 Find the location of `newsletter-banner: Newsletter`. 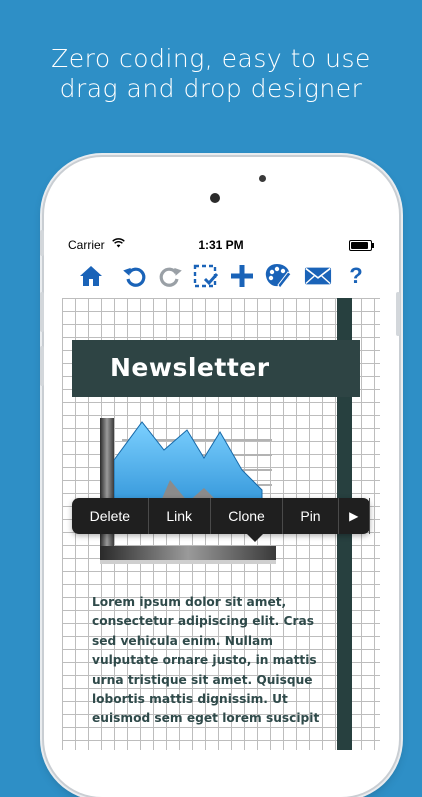

newsletter-banner: Newsletter is located at coordinates (216, 368).